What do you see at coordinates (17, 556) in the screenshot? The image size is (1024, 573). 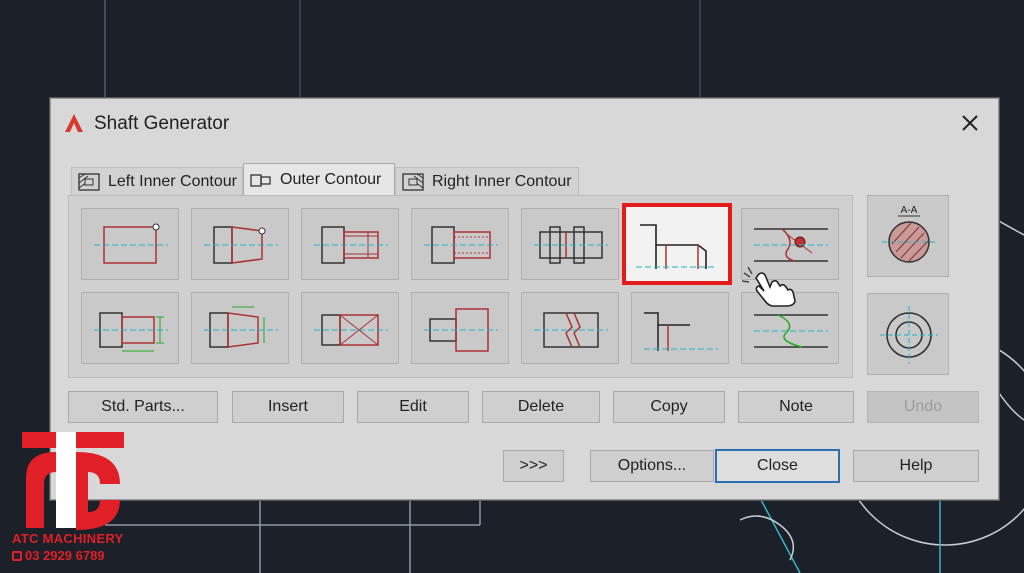 I see `phone-icon` at bounding box center [17, 556].